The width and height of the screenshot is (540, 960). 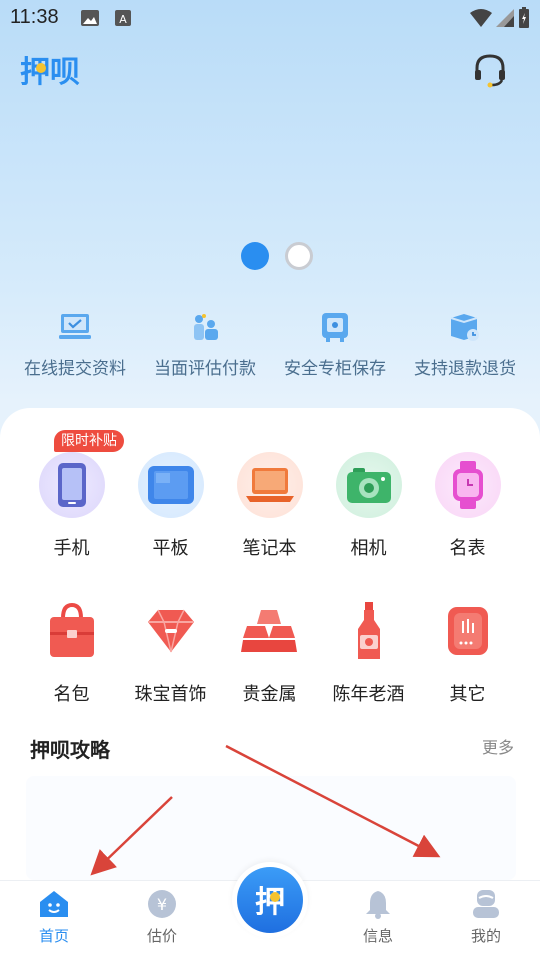 I want to click on svg-text: 押, so click(x=270, y=902).